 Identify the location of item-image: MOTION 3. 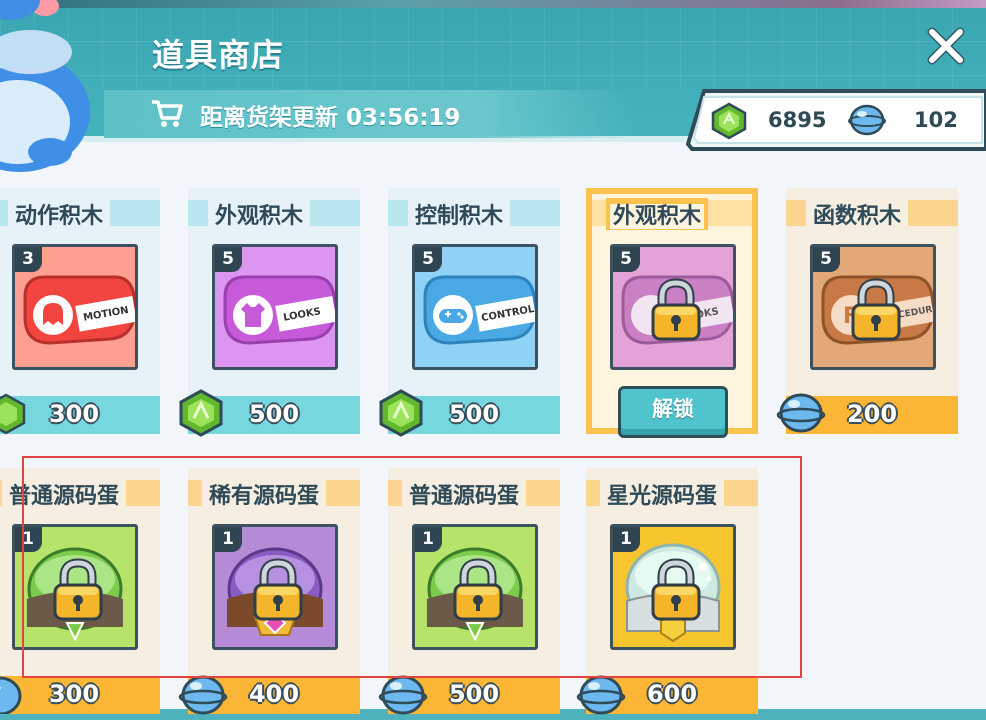
(75, 307).